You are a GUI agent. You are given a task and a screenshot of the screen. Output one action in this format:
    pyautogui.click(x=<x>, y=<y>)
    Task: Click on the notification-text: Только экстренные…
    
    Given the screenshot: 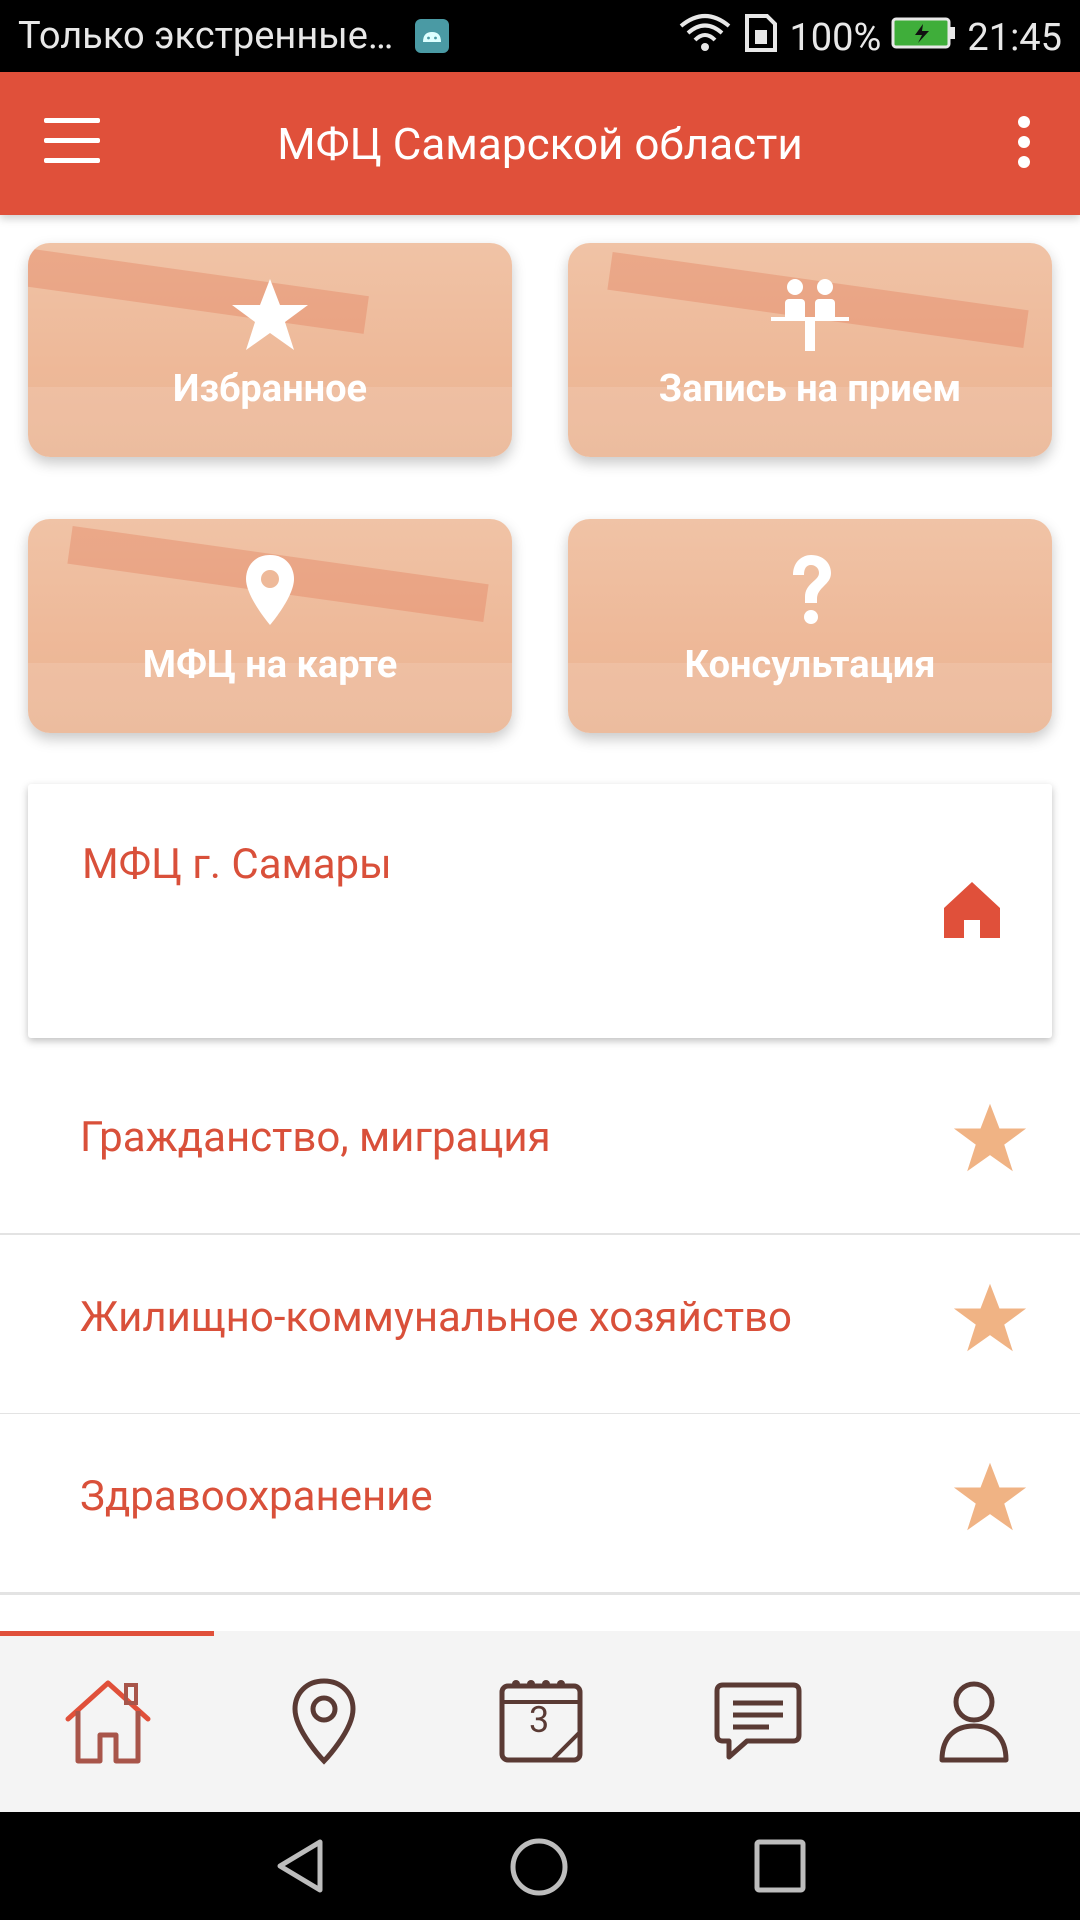 What is the action you would take?
    pyautogui.click(x=206, y=36)
    